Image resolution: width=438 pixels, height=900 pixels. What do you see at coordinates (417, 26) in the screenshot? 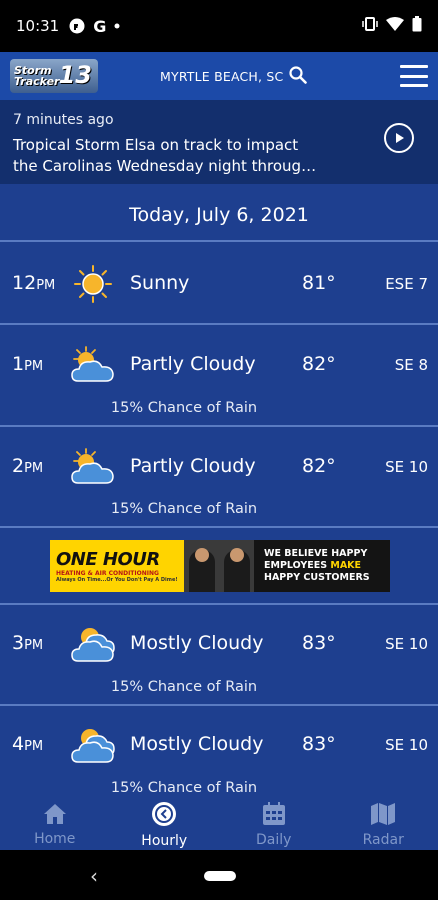
I see `battery-icon` at bounding box center [417, 26].